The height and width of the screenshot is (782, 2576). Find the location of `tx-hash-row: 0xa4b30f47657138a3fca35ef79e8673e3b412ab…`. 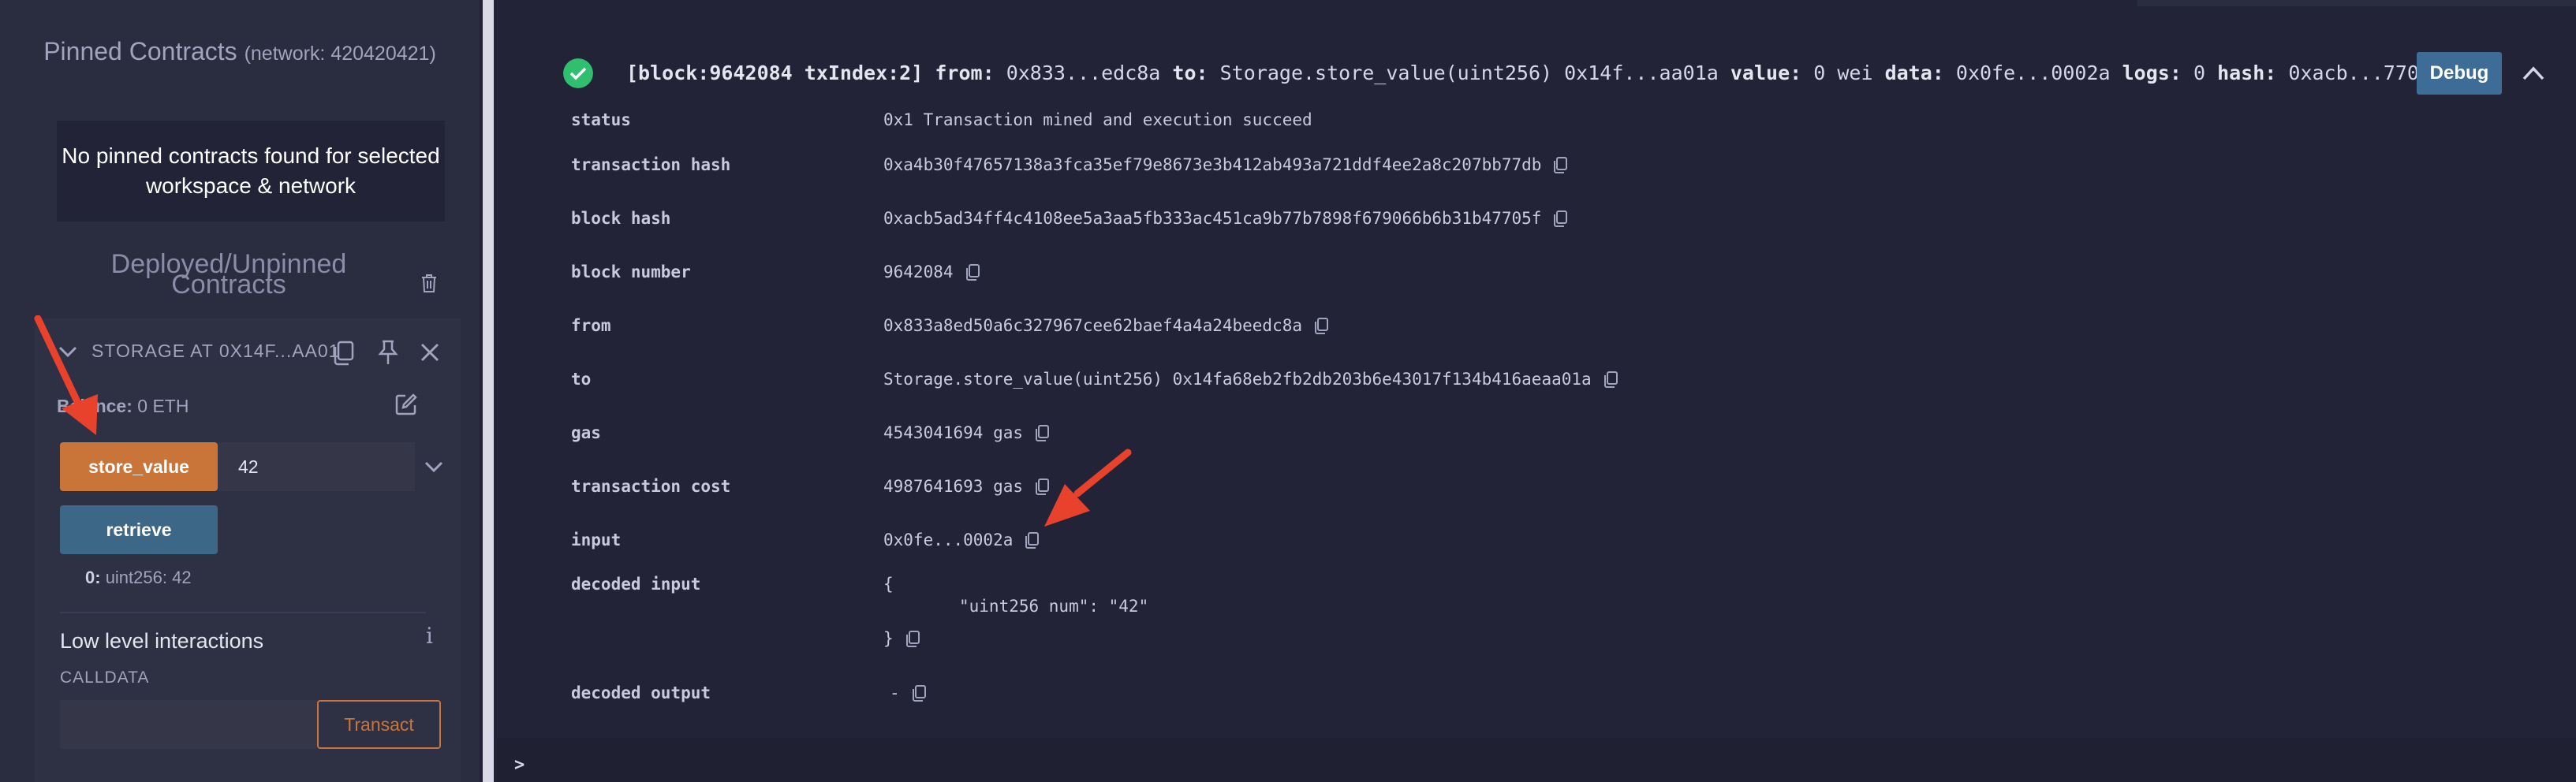

tx-hash-row: 0xa4b30f47657138a3fca35ef79e8673e3b412ab… is located at coordinates (1225, 164).